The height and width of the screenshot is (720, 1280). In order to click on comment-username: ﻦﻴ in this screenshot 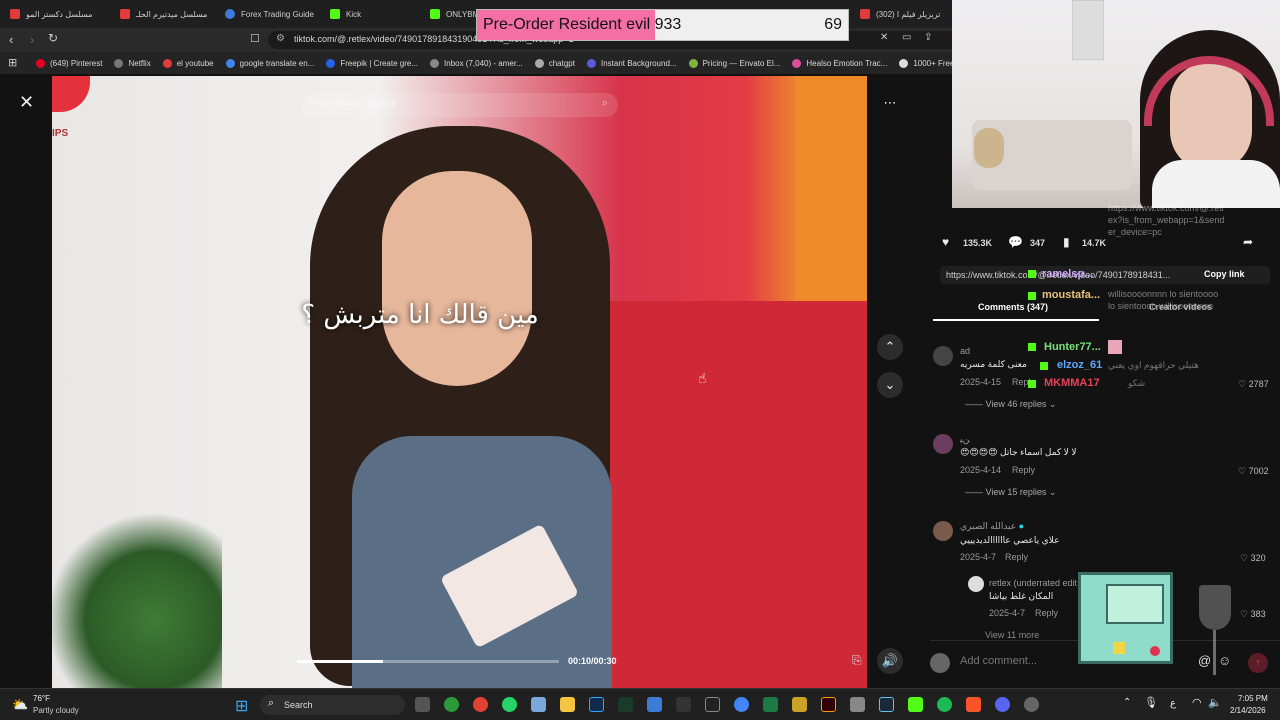, I will do `click(965, 439)`.